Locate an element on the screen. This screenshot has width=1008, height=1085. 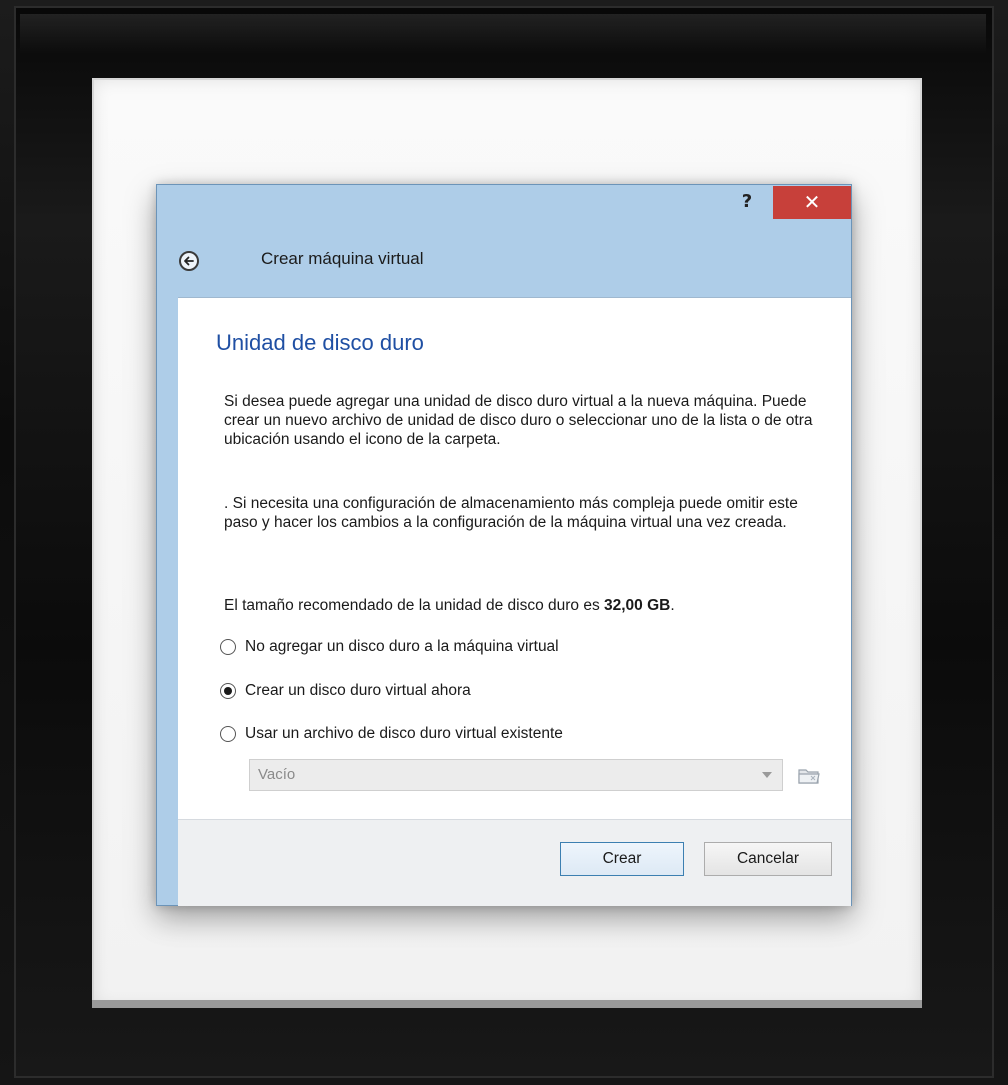
option-create-disk: Crear un disco duro virtual ahora is located at coordinates (345, 691).